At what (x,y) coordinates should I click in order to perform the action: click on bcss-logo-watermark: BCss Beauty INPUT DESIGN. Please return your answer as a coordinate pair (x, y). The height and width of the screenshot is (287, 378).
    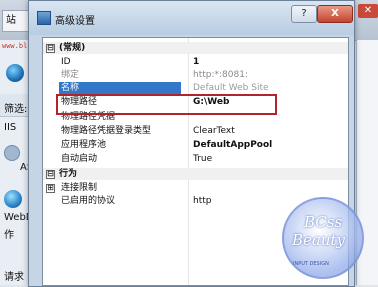
    Looking at the image, I should click on (323, 238).